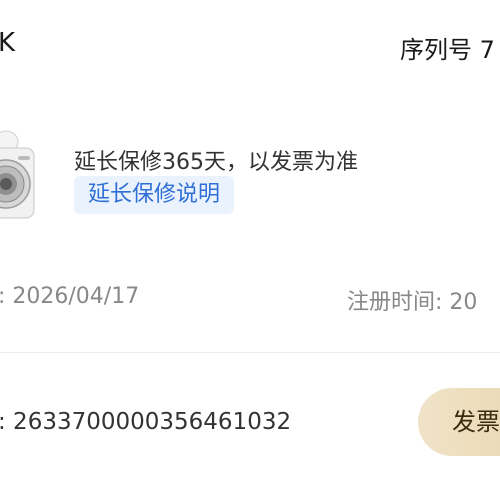  I want to click on serial-number-label: 序列号 7, so click(447, 50).